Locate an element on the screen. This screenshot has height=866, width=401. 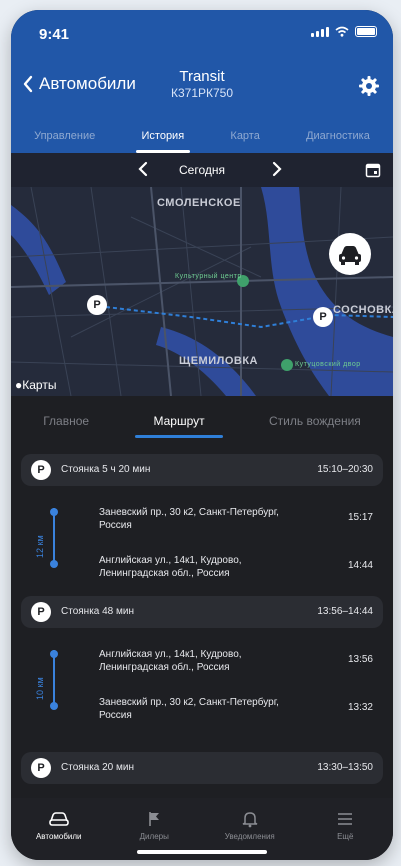
trip-to-time: 14:44 is located at coordinates (360, 565).